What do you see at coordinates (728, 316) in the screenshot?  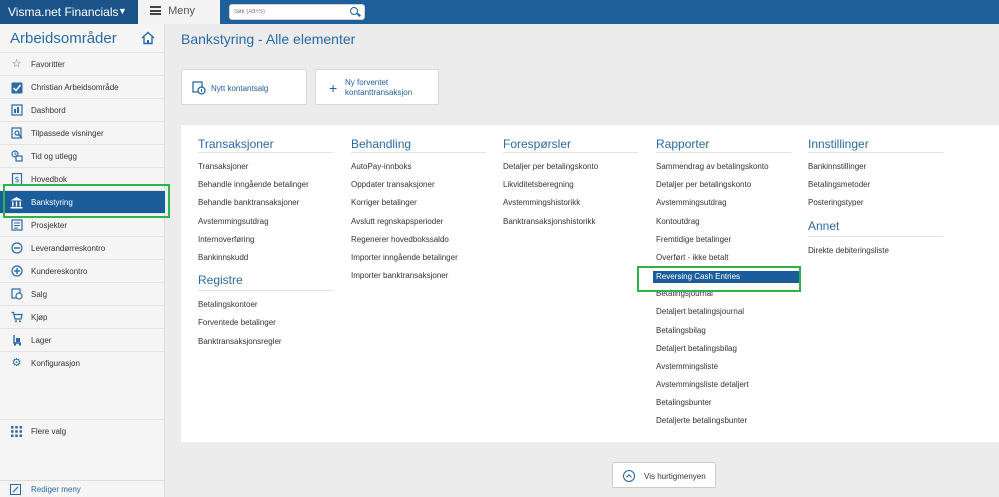 I see `menu-link: Detaljert betalingsjournal` at bounding box center [728, 316].